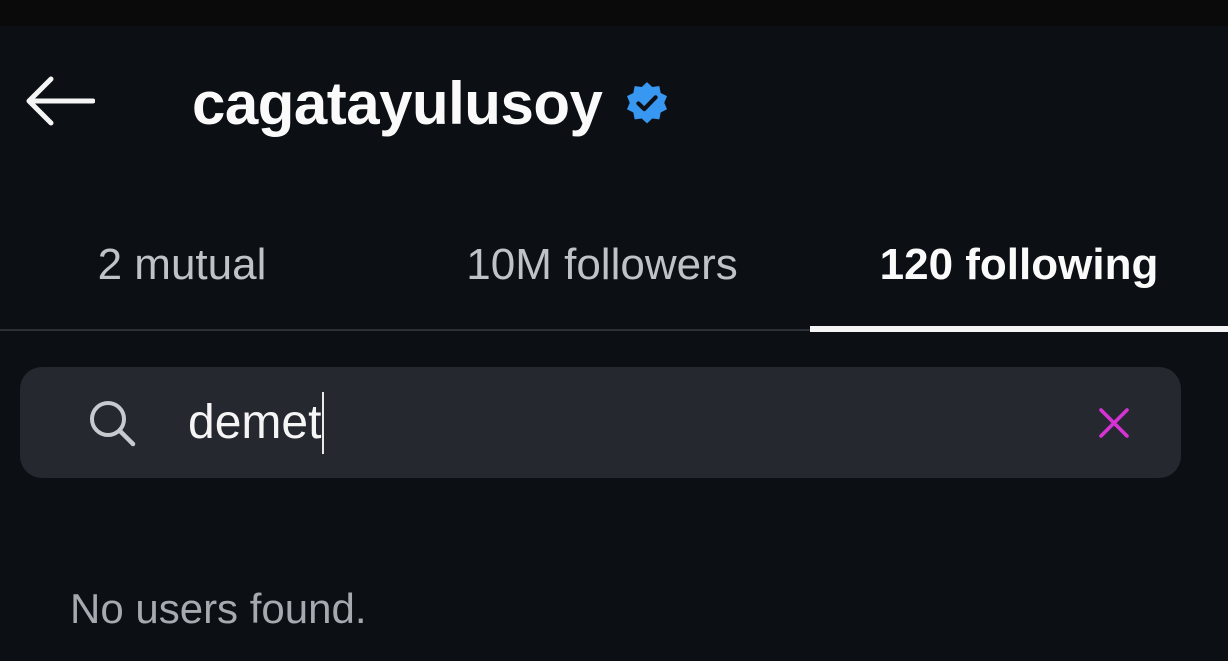 This screenshot has height=661, width=1228. Describe the element at coordinates (614, 13) in the screenshot. I see `status-bar` at that location.